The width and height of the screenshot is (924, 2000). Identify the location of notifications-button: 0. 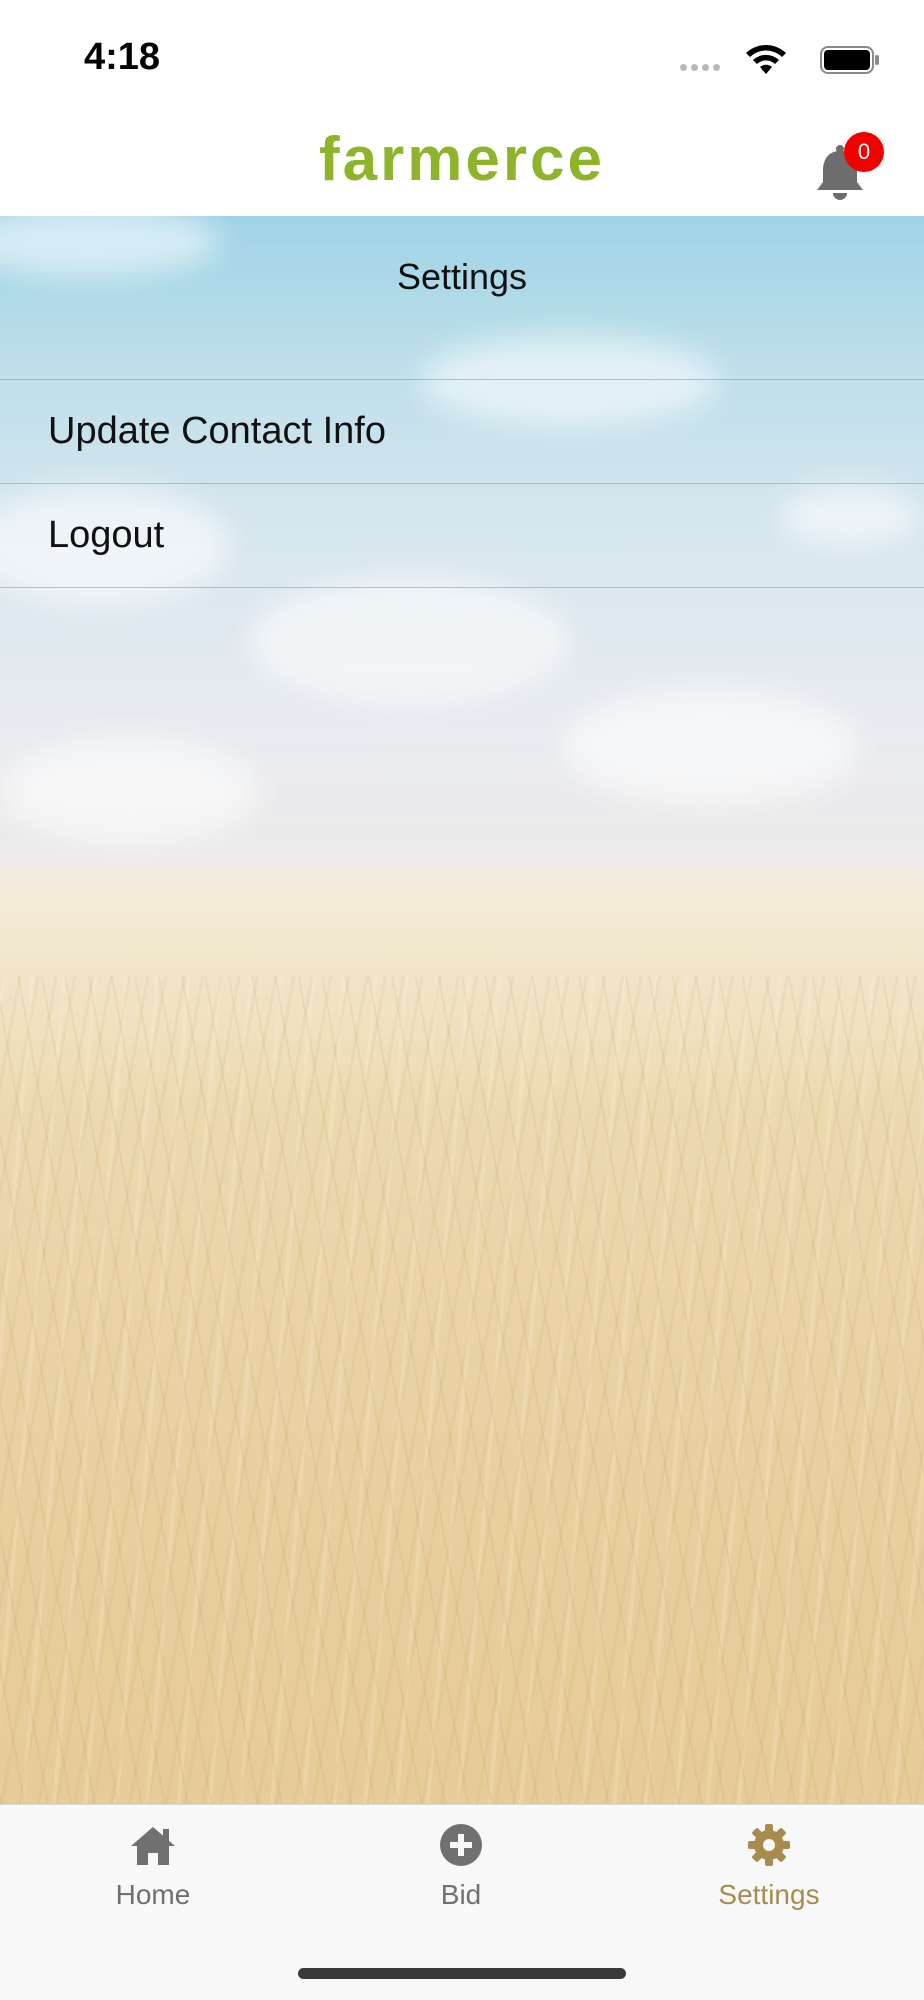
(846, 165).